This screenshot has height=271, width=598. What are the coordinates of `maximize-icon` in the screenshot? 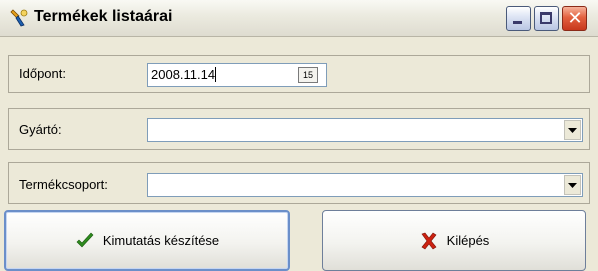 It's located at (546, 18).